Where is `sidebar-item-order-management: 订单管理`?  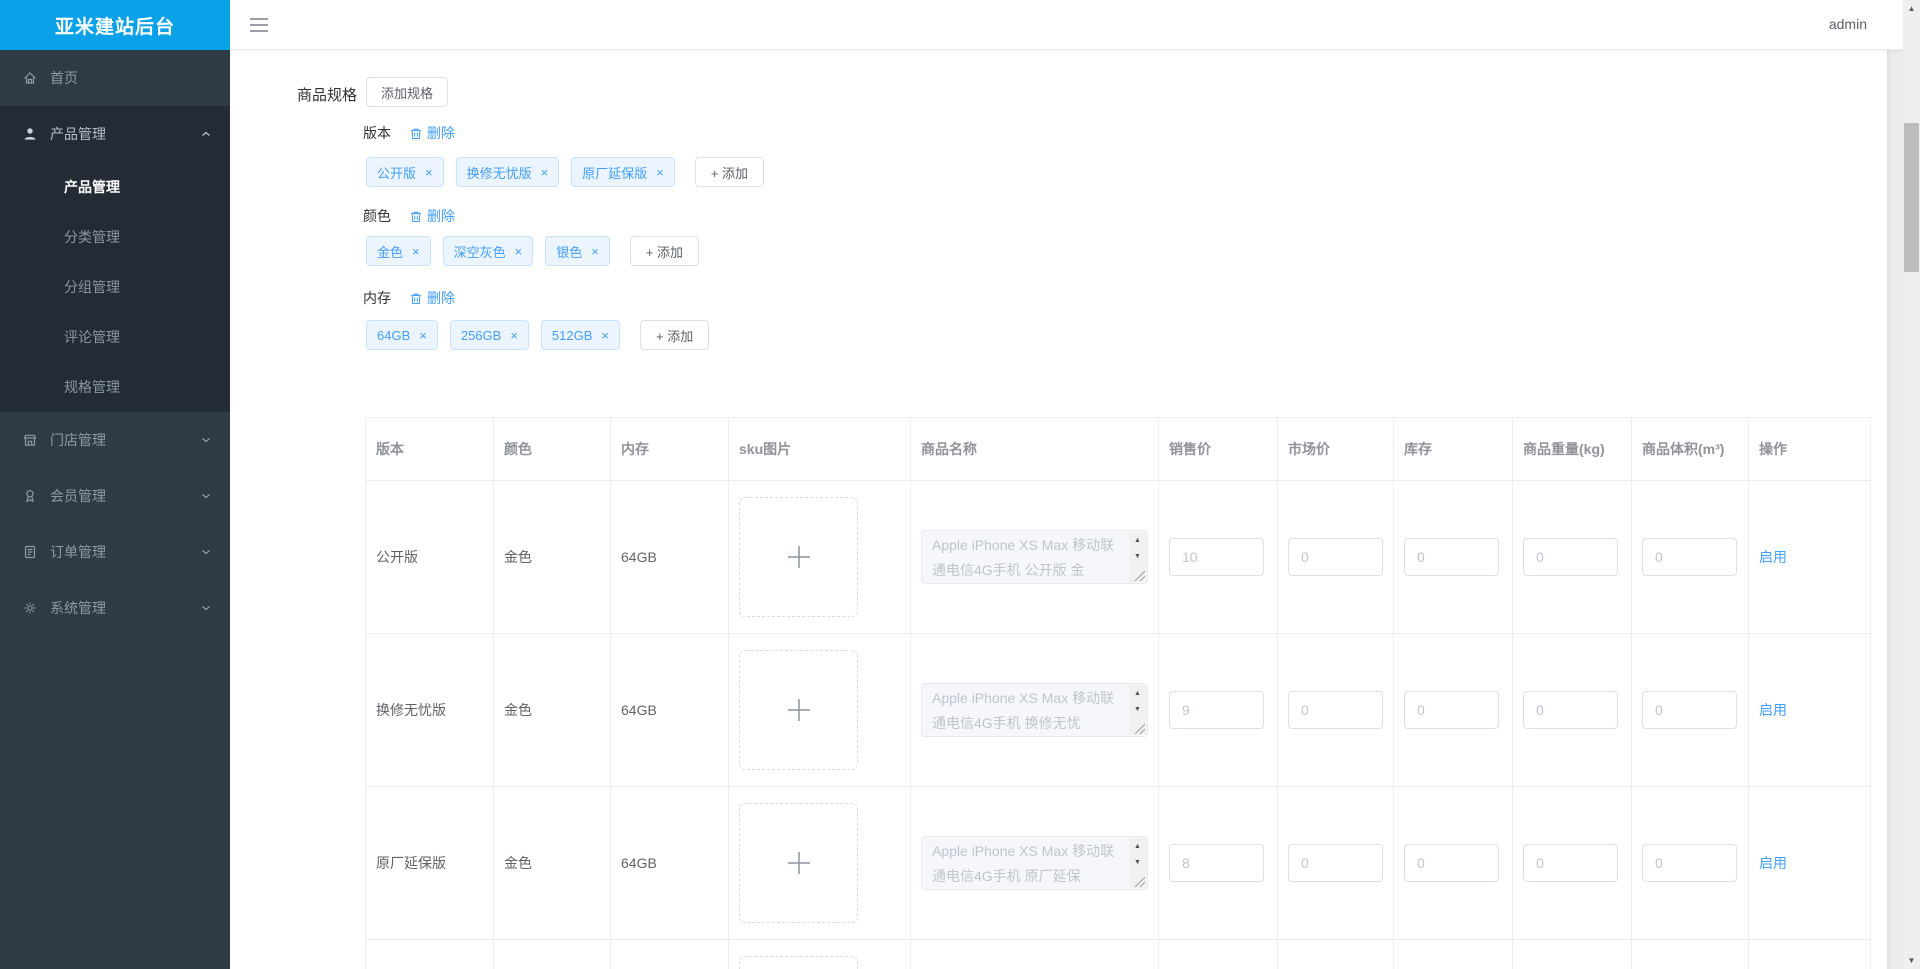
sidebar-item-order-management: 订单管理 is located at coordinates (115, 552).